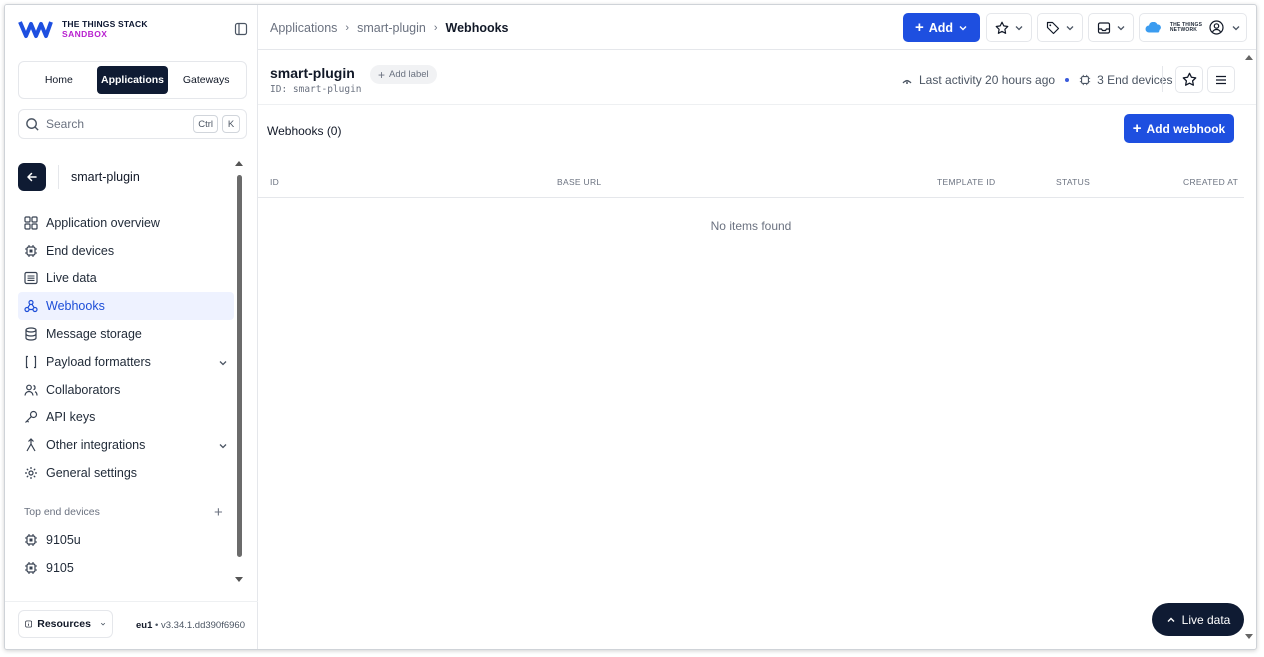  I want to click on nav-label: Payload formatters, so click(98, 361).